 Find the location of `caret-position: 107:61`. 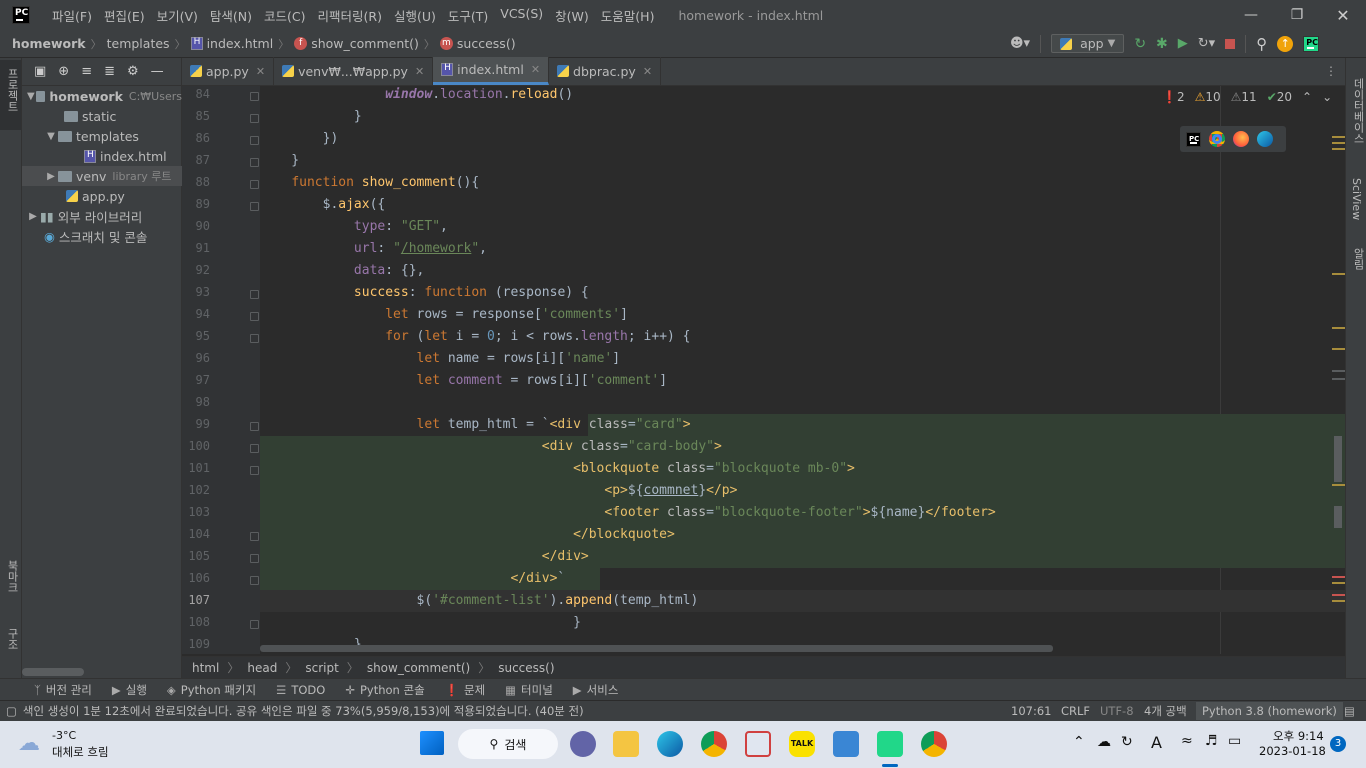

caret-position: 107:61 is located at coordinates (1031, 711).